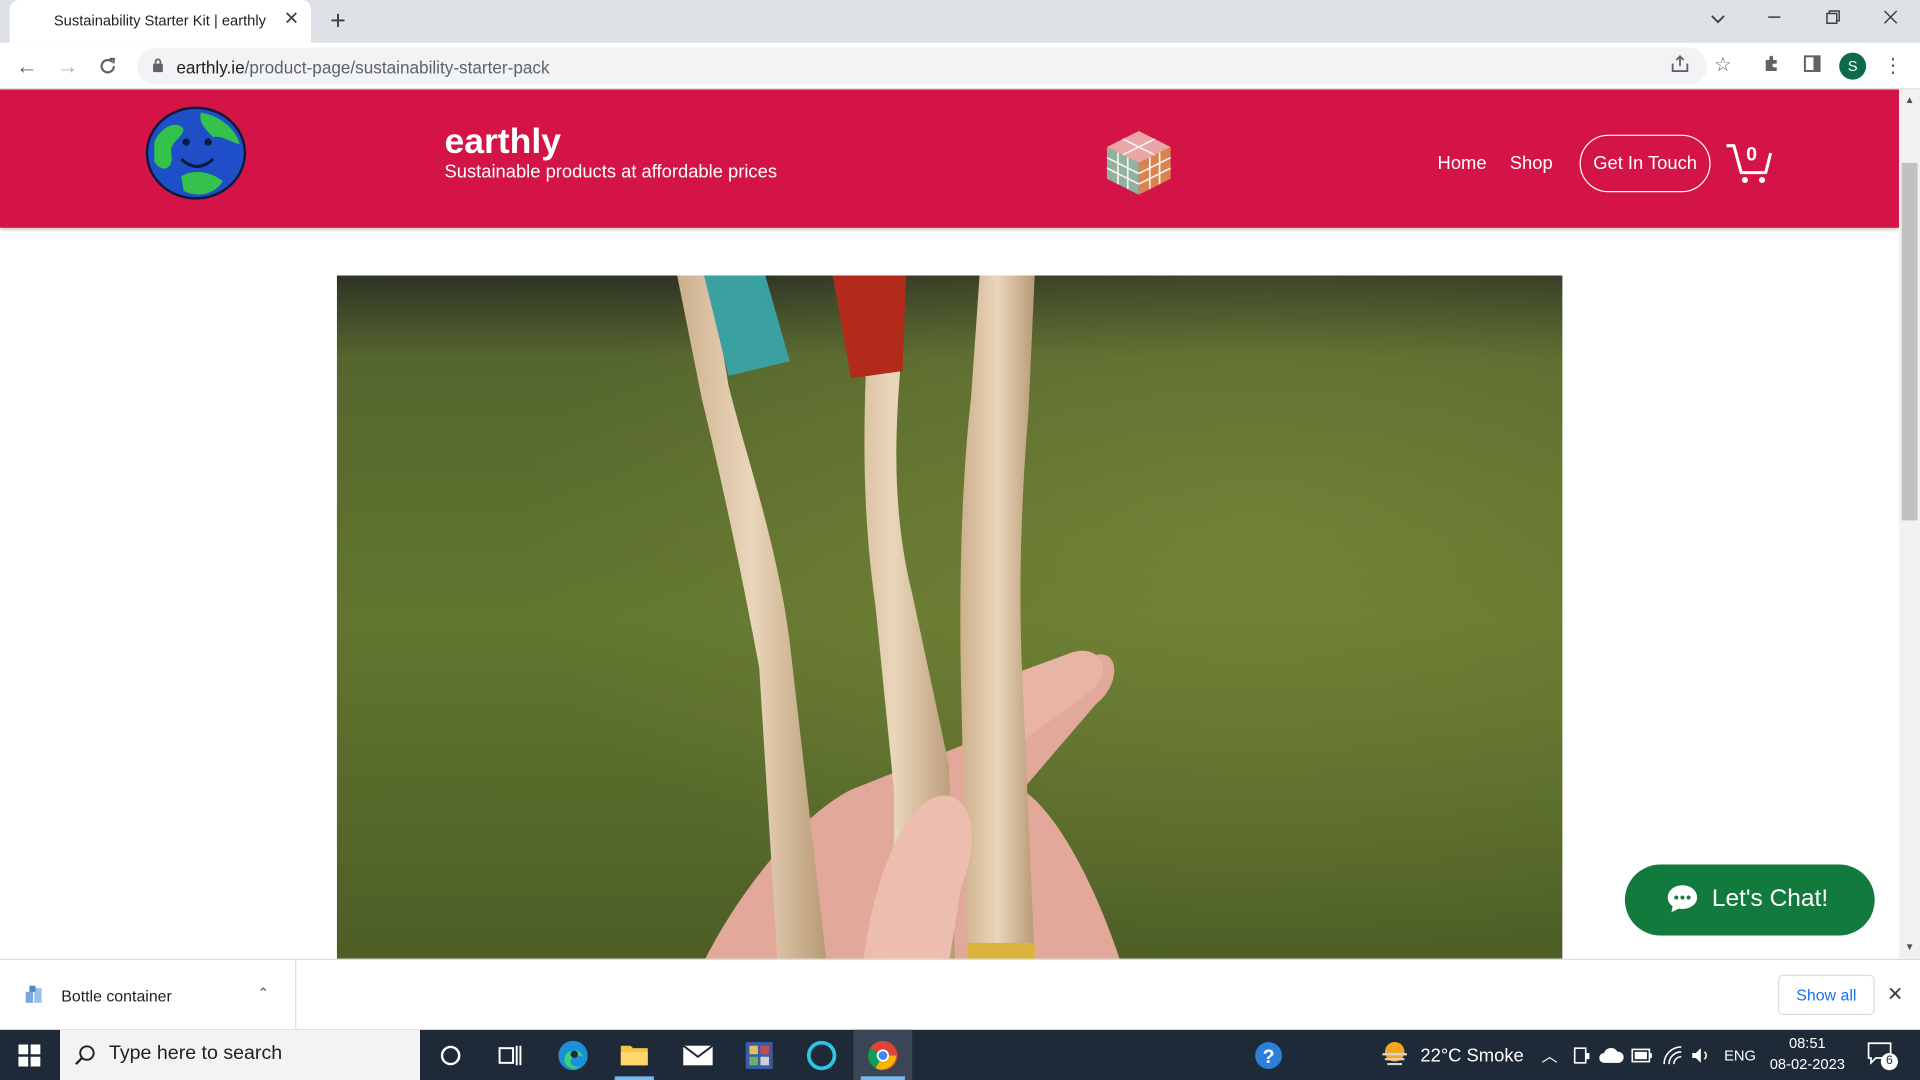 The image size is (1920, 1080). I want to click on tab-search-icon, so click(1718, 20).